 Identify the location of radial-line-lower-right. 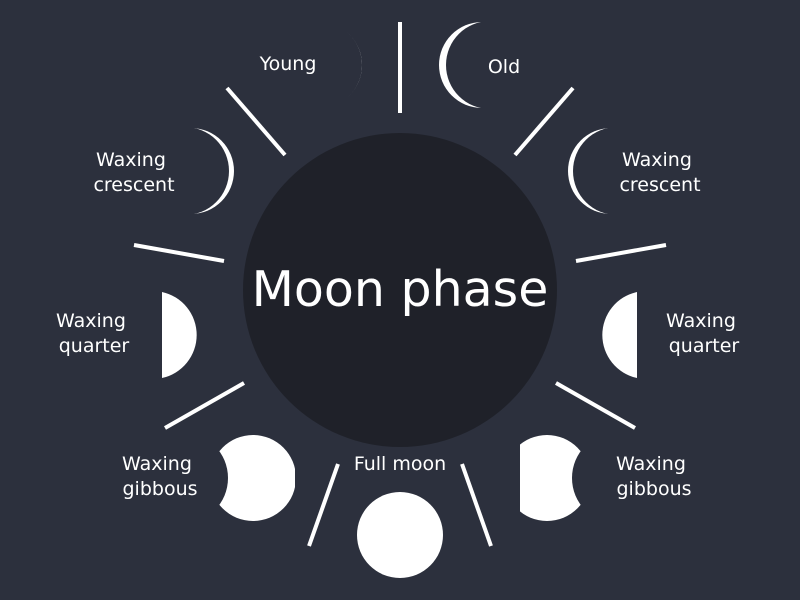
(476, 505).